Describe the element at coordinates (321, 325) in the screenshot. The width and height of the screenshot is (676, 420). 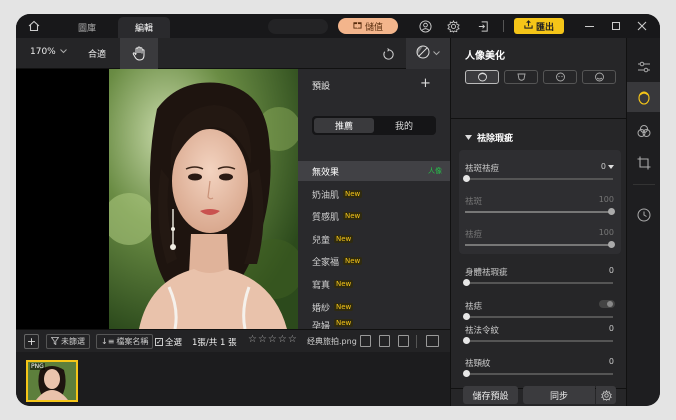
I see `preset-label: 孕婦` at that location.